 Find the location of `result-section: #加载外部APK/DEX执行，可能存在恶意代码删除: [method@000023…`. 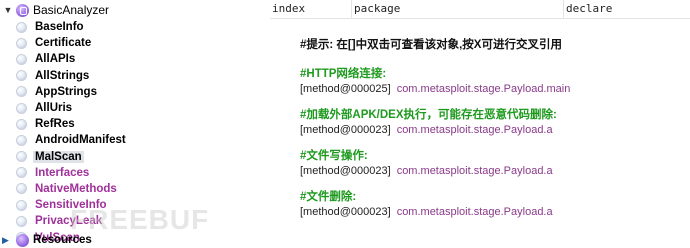

result-section: #加载外部APK/DEX执行，可能存在恶意代码删除: [method@000023… is located at coordinates (435, 123).